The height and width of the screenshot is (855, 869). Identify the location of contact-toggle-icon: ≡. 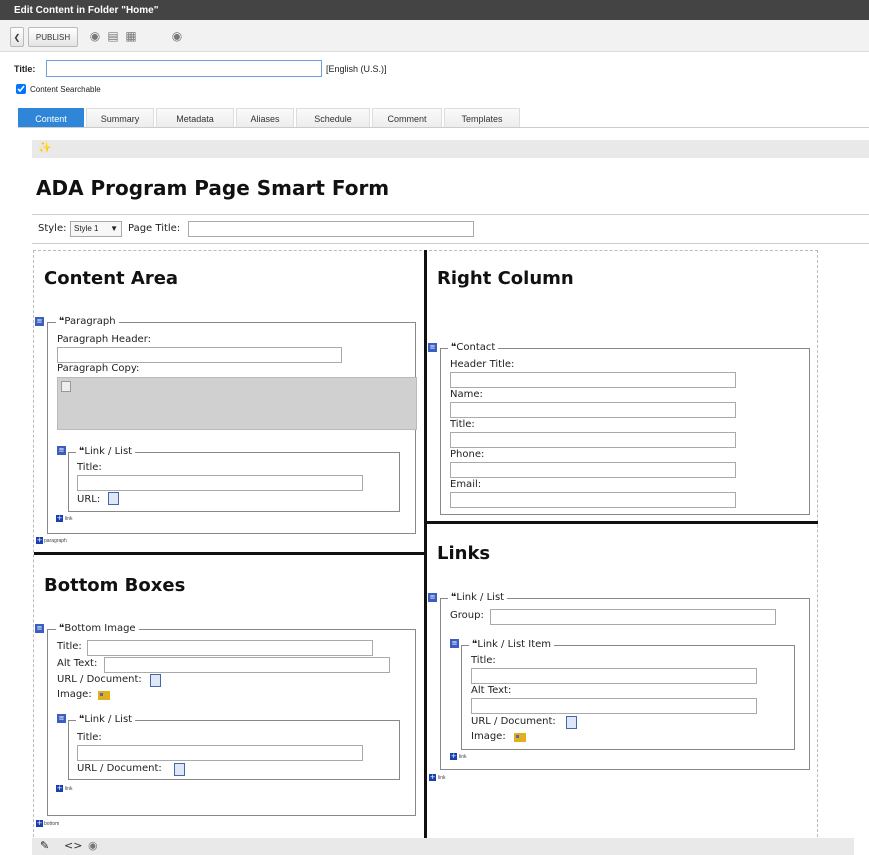
(432, 347).